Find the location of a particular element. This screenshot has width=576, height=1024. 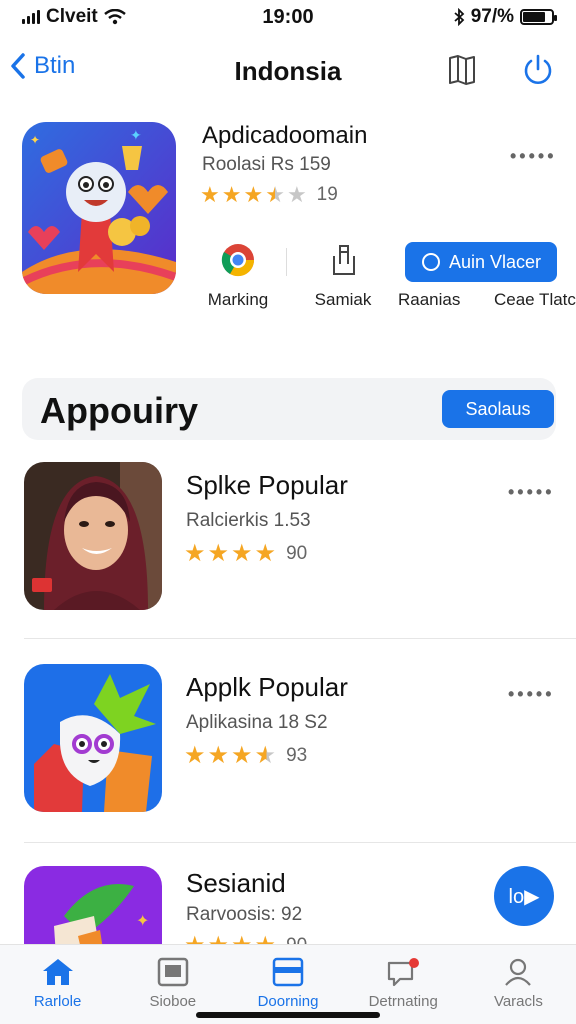

action-label: Ceae Tlatc is located at coordinates (535, 299).